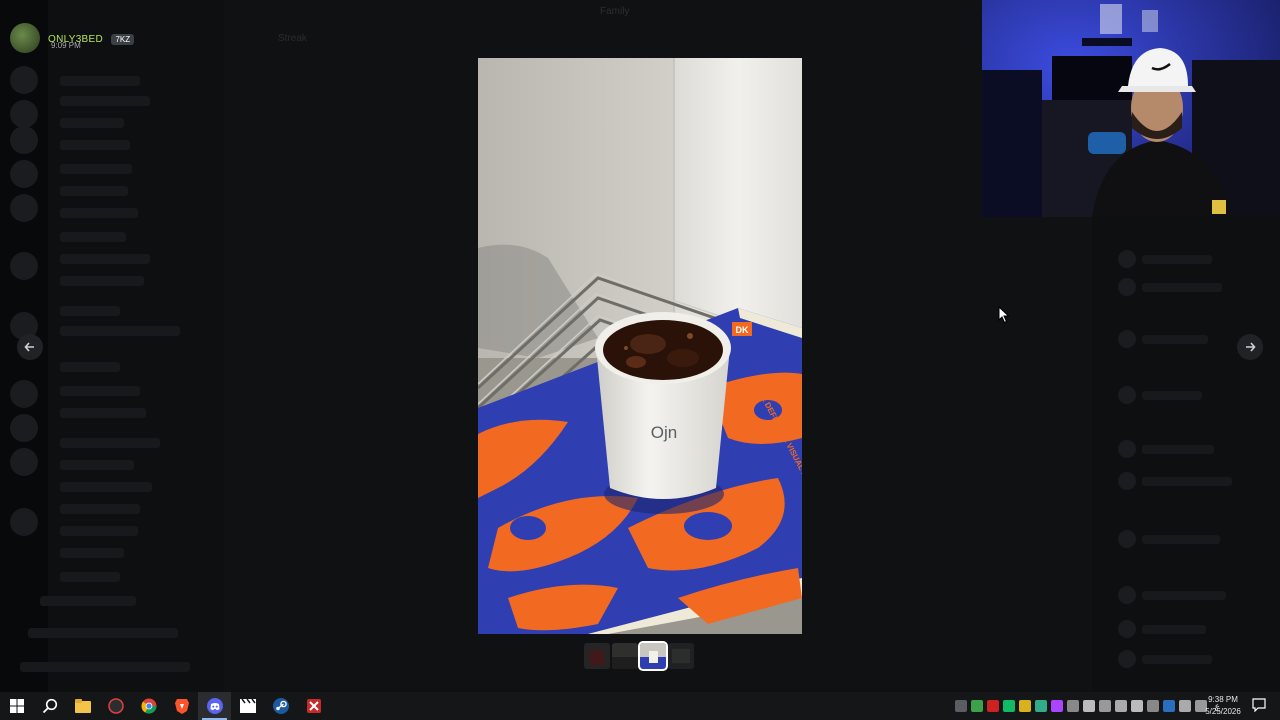  What do you see at coordinates (615, 11) in the screenshot?
I see `server-title: Family` at bounding box center [615, 11].